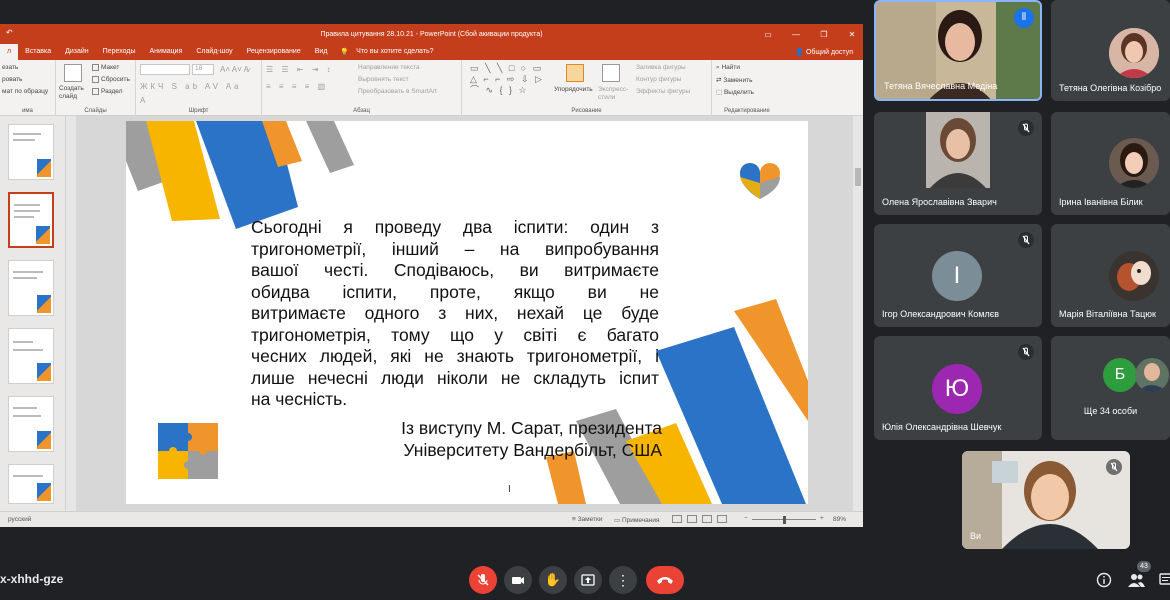  I want to click on shapes-gallery: ▭ ╲ ╲ □ ○ ▭ △ ⌐ ⌐ ⇨ ⇩ ▷ ⌒ ∿ { } ☆, so click(508, 79).